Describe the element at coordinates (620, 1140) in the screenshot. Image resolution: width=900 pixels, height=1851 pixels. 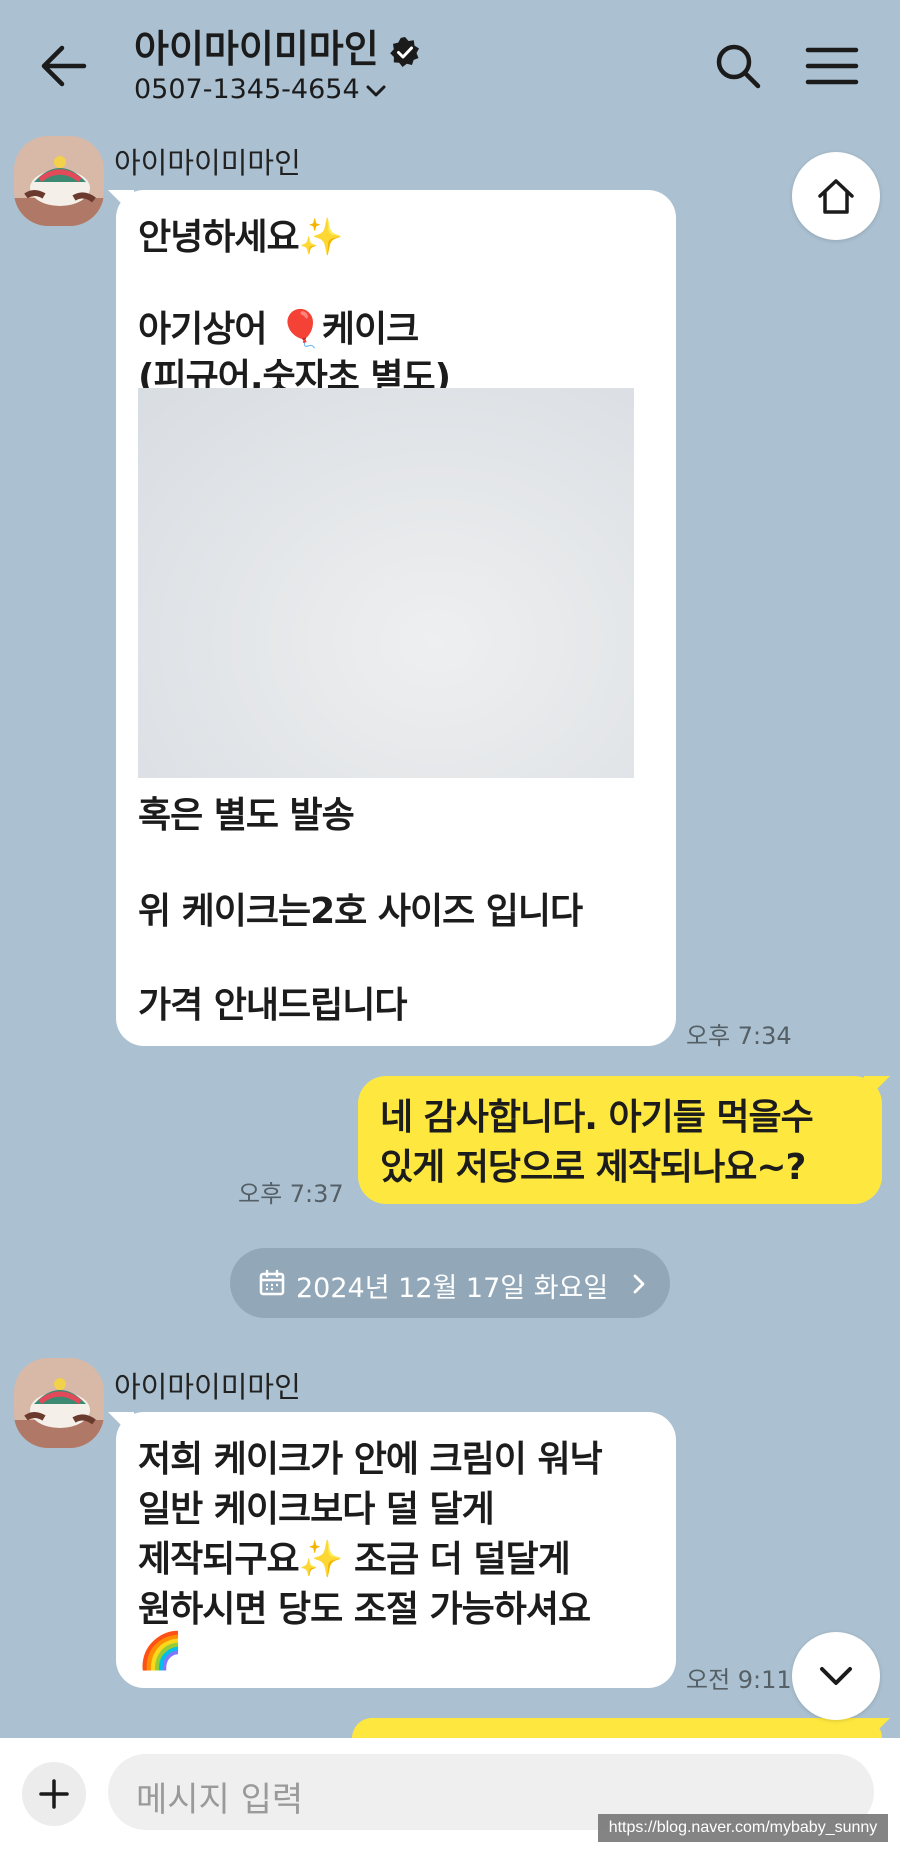
I see `message-bubble-outgoing: 네 감사합니다. 아기들 먹을수 있게 저당으로 제작되나요~?` at that location.